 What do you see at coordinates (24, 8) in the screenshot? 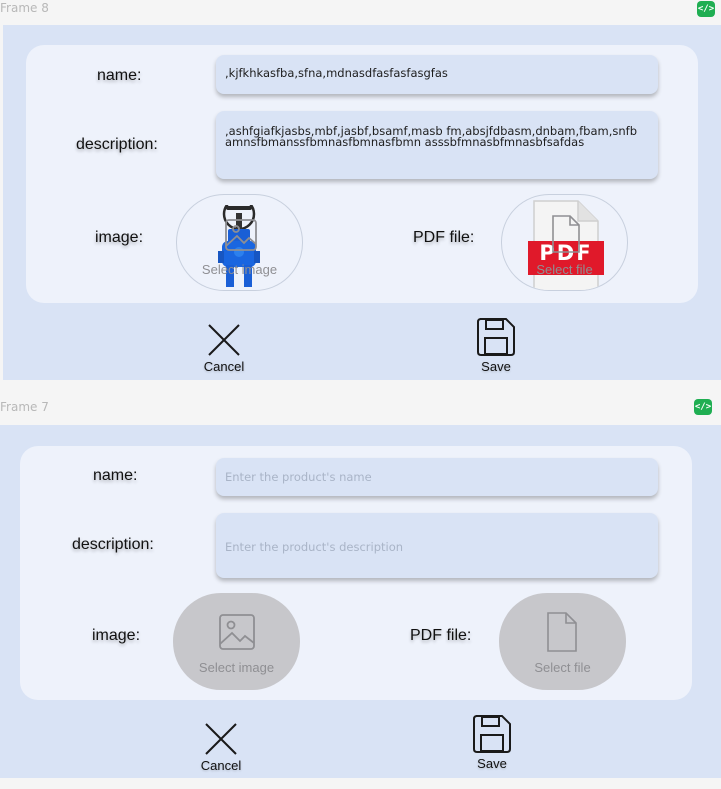
I see `frame-8-label: Frame 8` at bounding box center [24, 8].